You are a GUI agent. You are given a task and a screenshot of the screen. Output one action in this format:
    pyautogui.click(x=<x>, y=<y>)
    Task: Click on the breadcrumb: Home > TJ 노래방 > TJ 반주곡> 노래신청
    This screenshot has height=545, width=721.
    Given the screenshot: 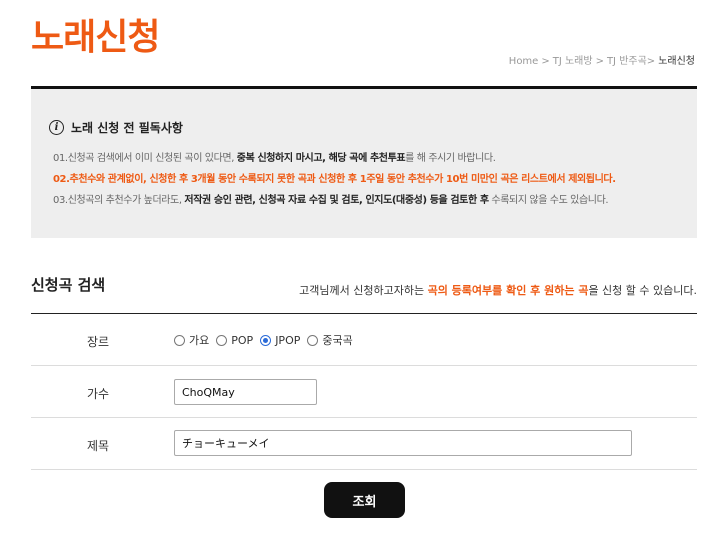 What is the action you would take?
    pyautogui.click(x=602, y=59)
    